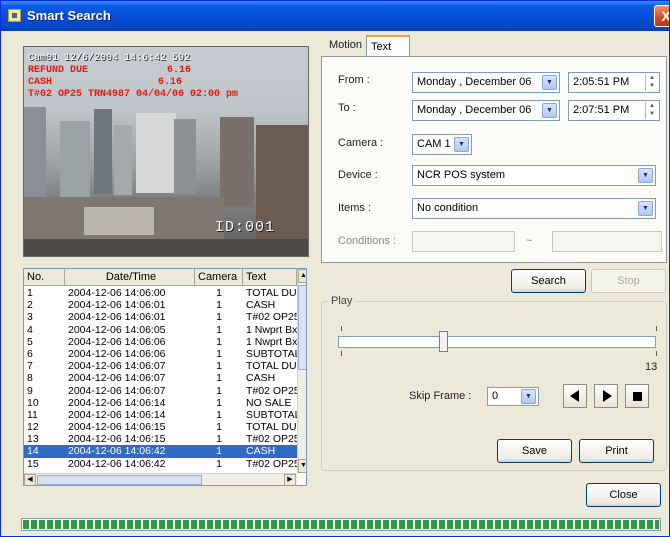 The width and height of the screenshot is (670, 537). Describe the element at coordinates (342, 301) in the screenshot. I see `play-group-title: Play` at that location.